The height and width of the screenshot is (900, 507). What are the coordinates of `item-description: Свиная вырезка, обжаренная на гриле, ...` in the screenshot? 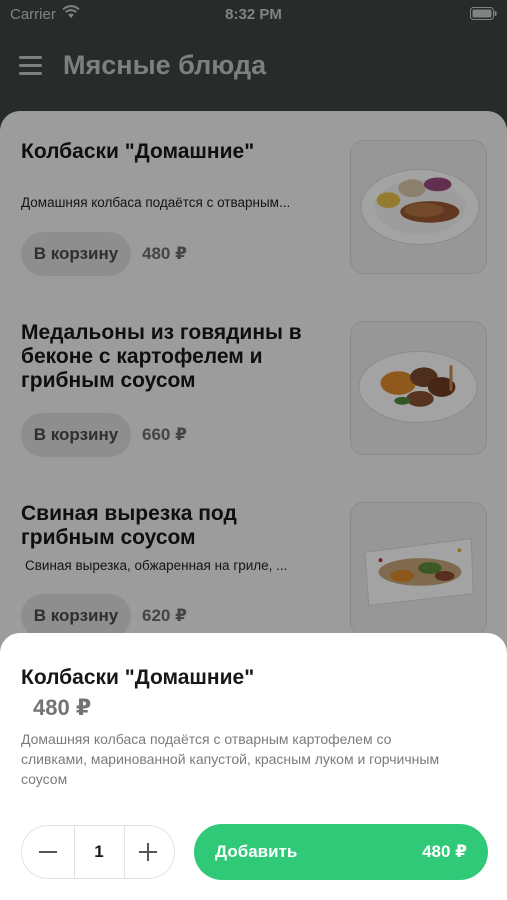 It's located at (156, 565).